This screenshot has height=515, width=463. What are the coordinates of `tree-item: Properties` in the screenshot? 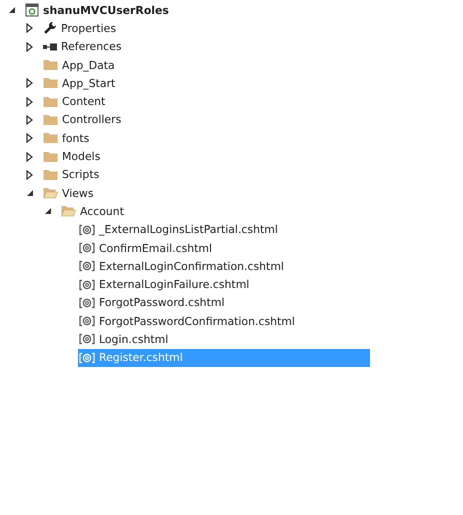 It's located at (206, 28).